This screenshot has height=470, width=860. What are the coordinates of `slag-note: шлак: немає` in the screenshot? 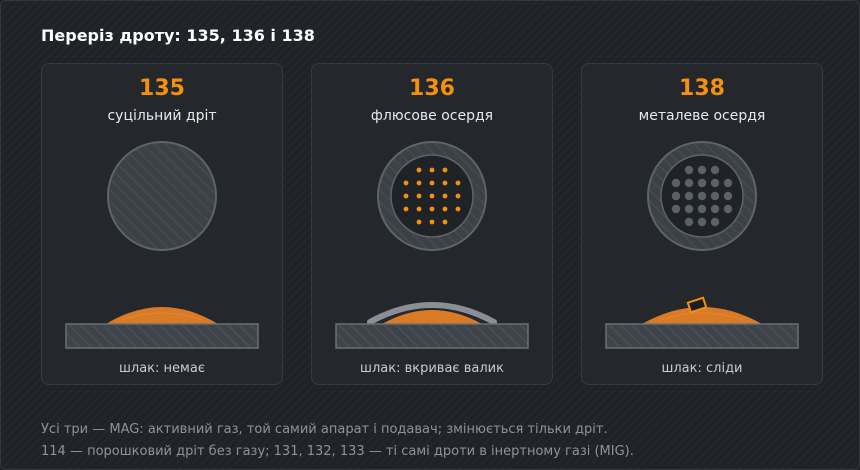 It's located at (162, 368).